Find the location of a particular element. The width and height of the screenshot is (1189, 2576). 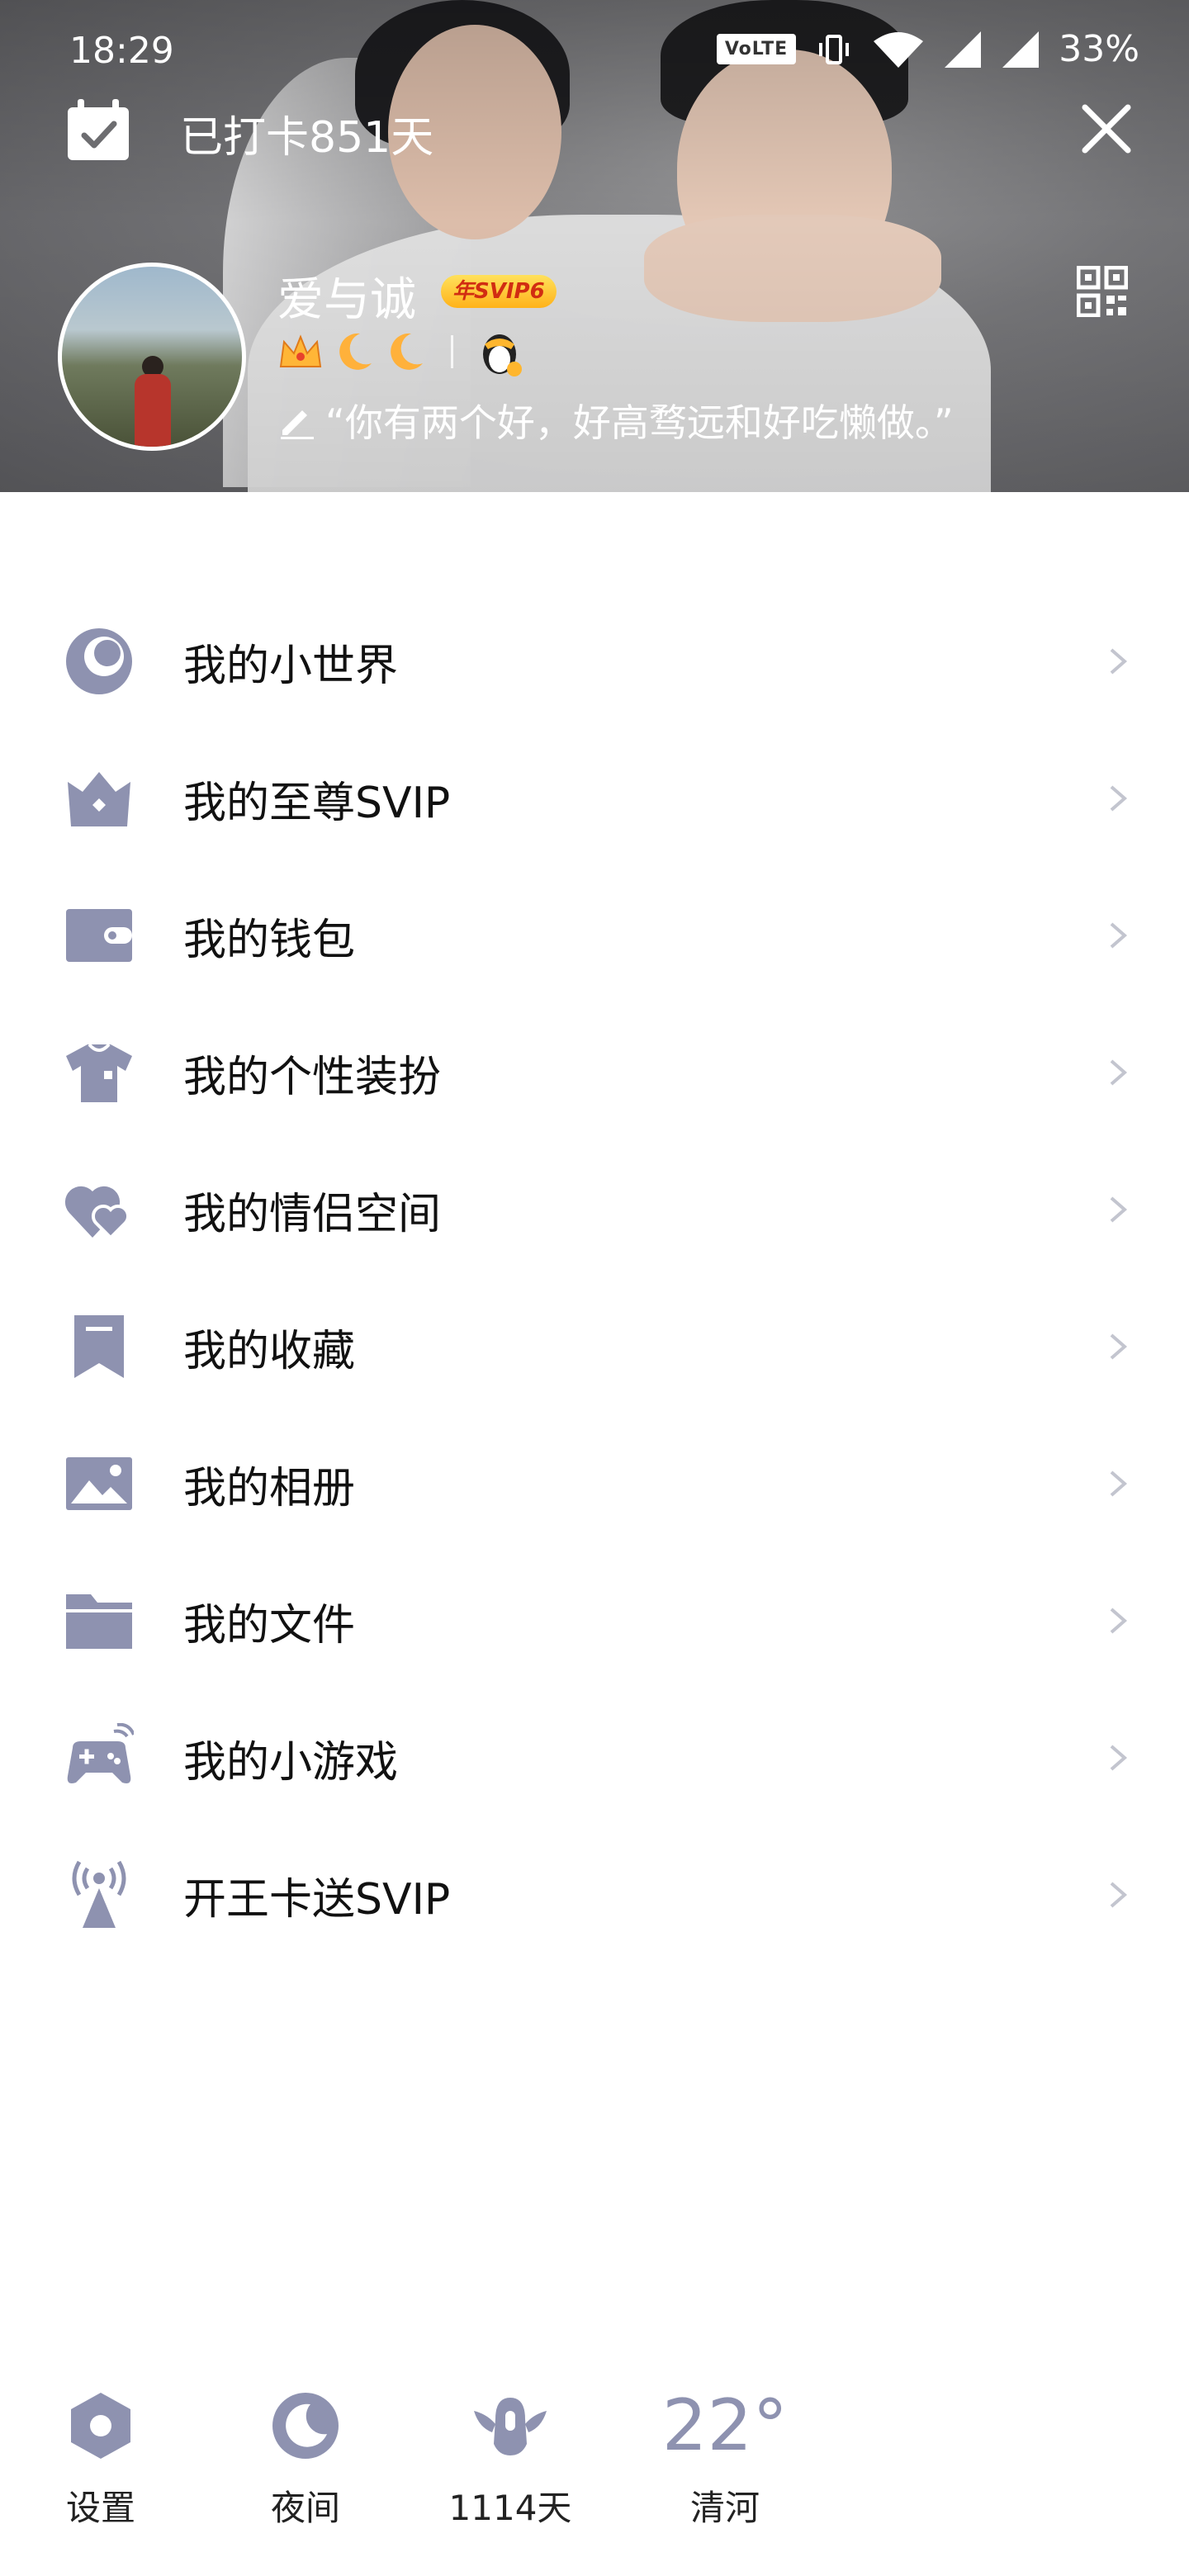

night-mode-button: 夜间 is located at coordinates (305, 2458).